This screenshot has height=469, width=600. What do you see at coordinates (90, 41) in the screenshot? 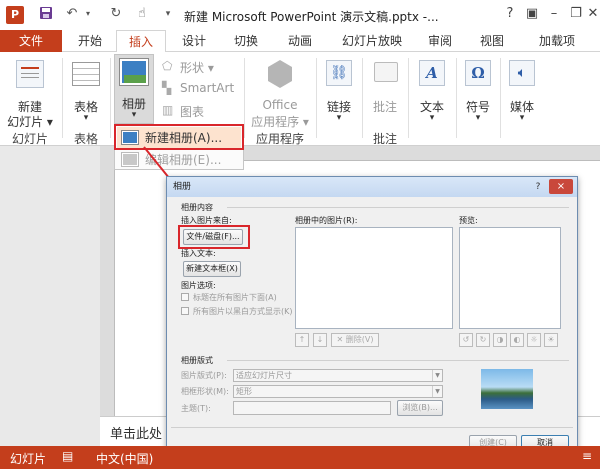
I see `tab-home: 开始` at bounding box center [90, 41].